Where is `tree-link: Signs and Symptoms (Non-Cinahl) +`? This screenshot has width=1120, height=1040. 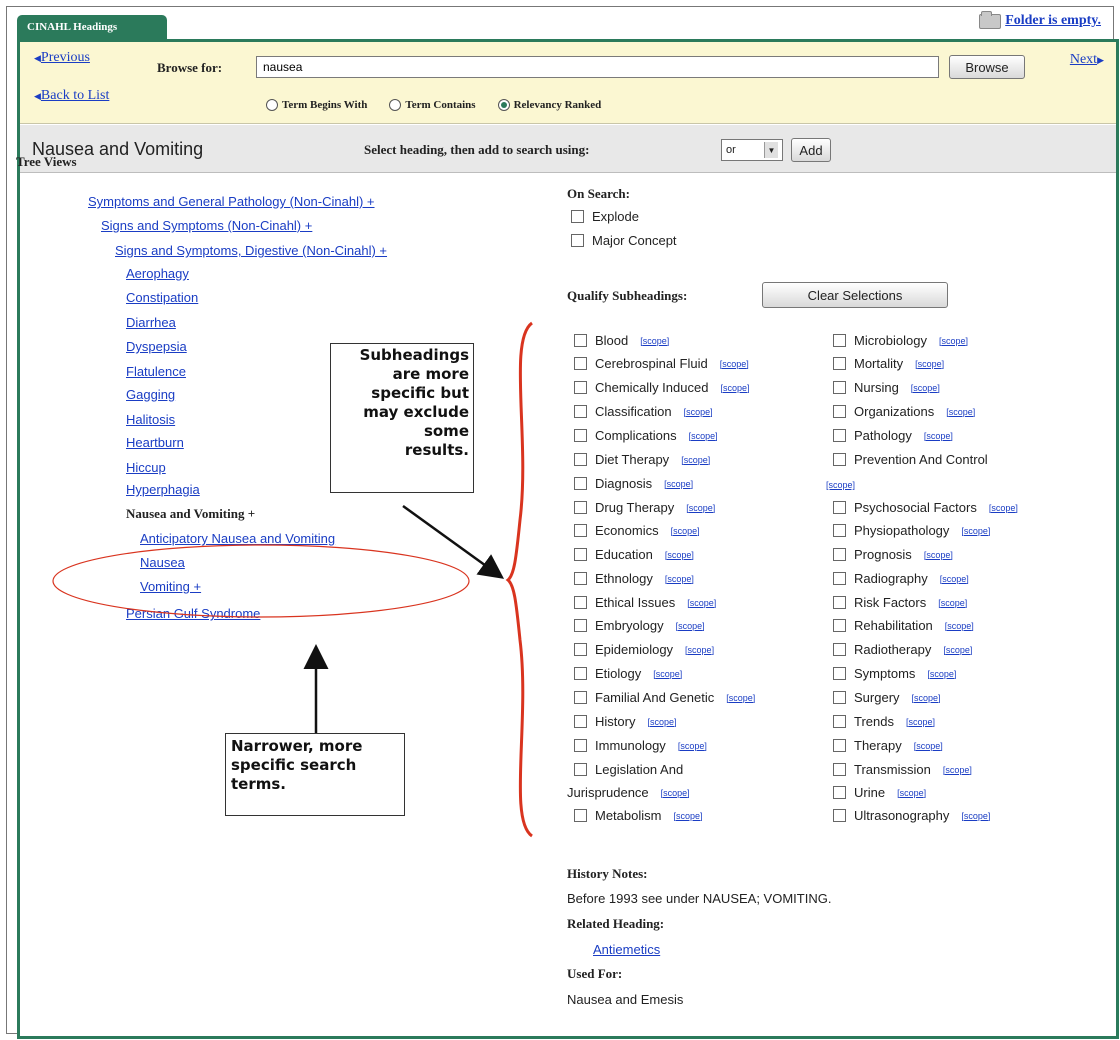 tree-link: Signs and Symptoms (Non-Cinahl) + is located at coordinates (206, 225).